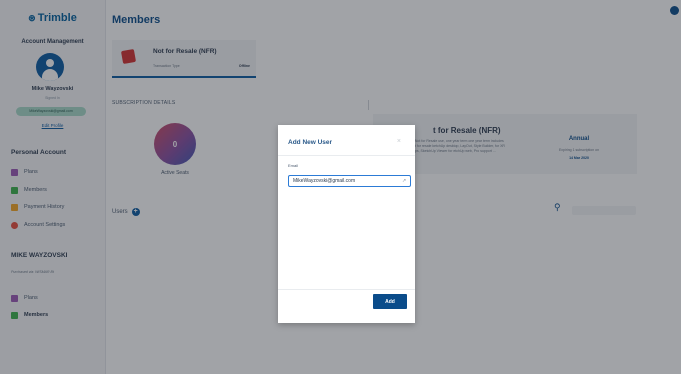 The image size is (681, 374). Describe the element at coordinates (293, 165) in the screenshot. I see `email-label: Email` at that location.